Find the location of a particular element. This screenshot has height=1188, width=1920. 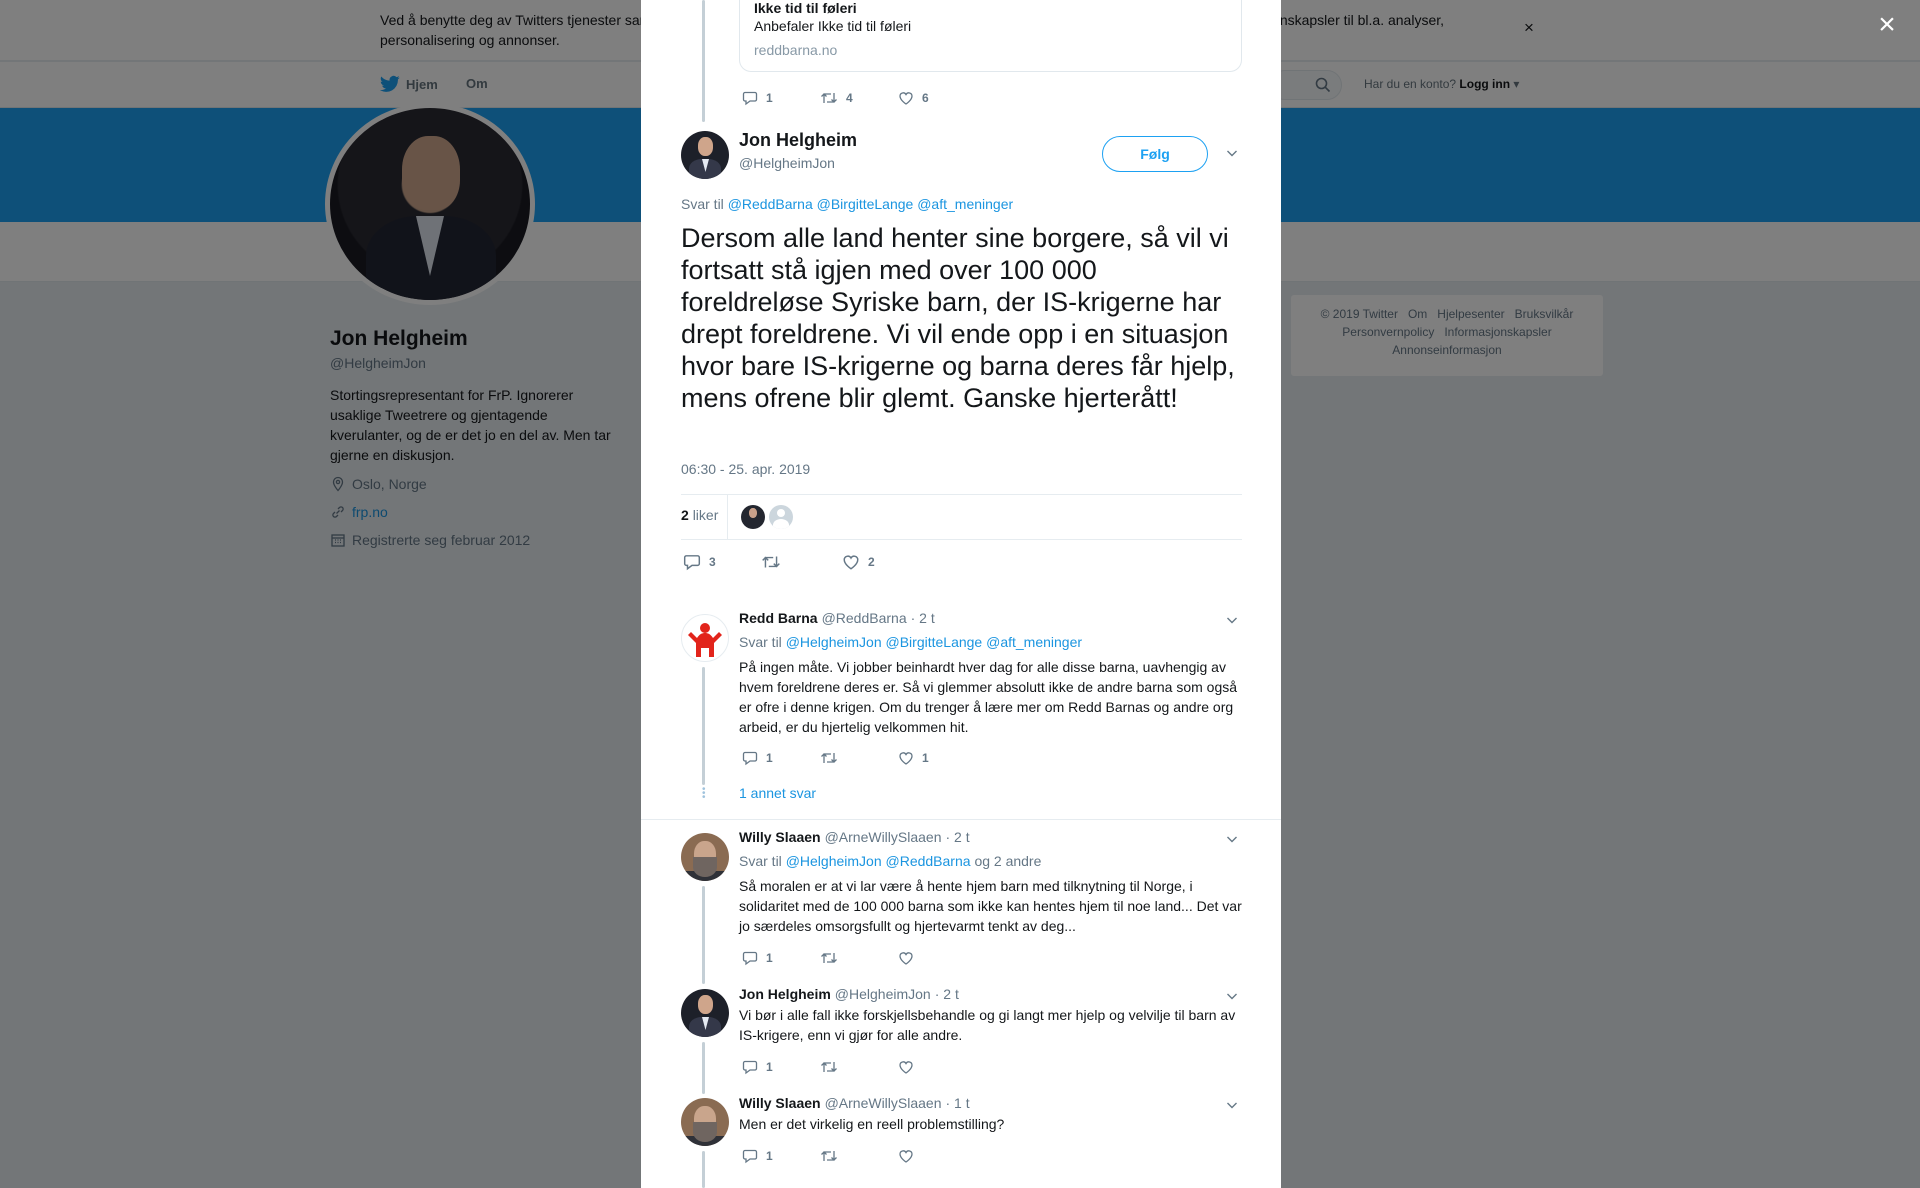

more-replies-link: 1 annet svar is located at coordinates (777, 793).